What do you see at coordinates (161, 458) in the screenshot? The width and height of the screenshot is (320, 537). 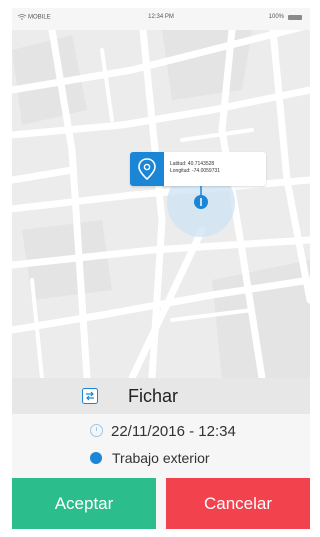 I see `work-type-value: Trabajo exterior` at bounding box center [161, 458].